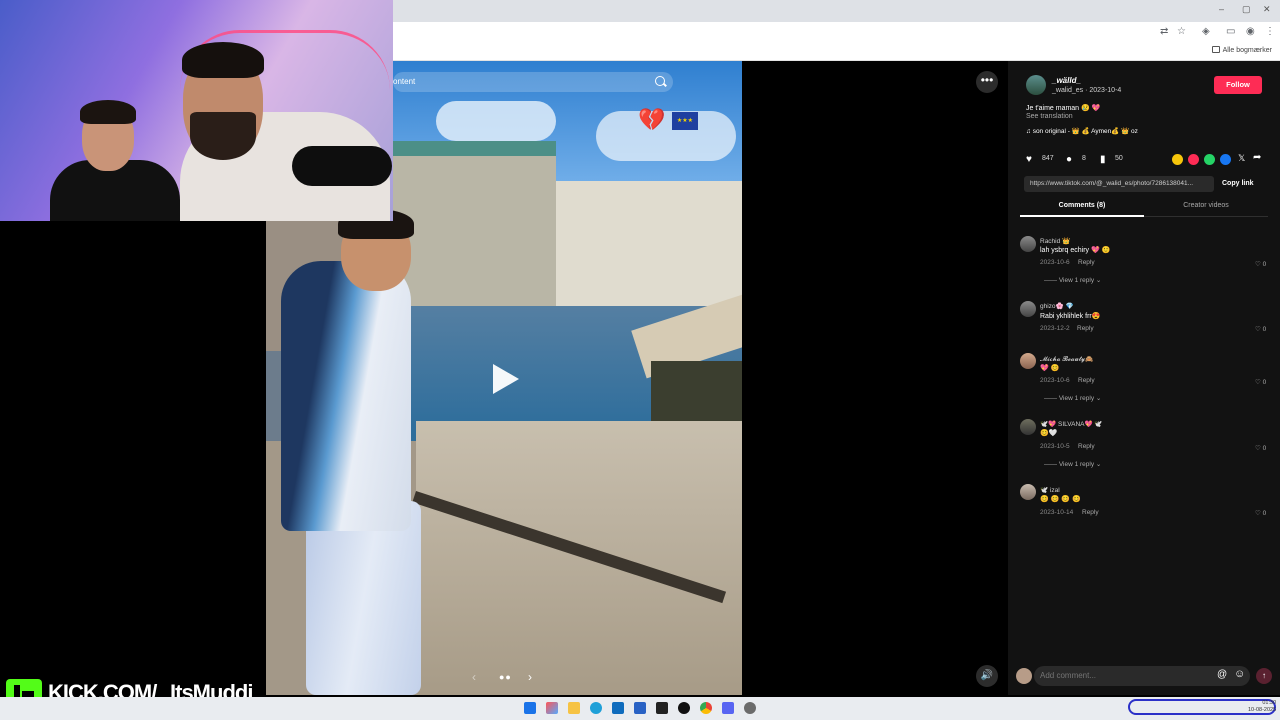 This screenshot has height=720, width=1280. I want to click on streamer-hair, so click(108, 112).